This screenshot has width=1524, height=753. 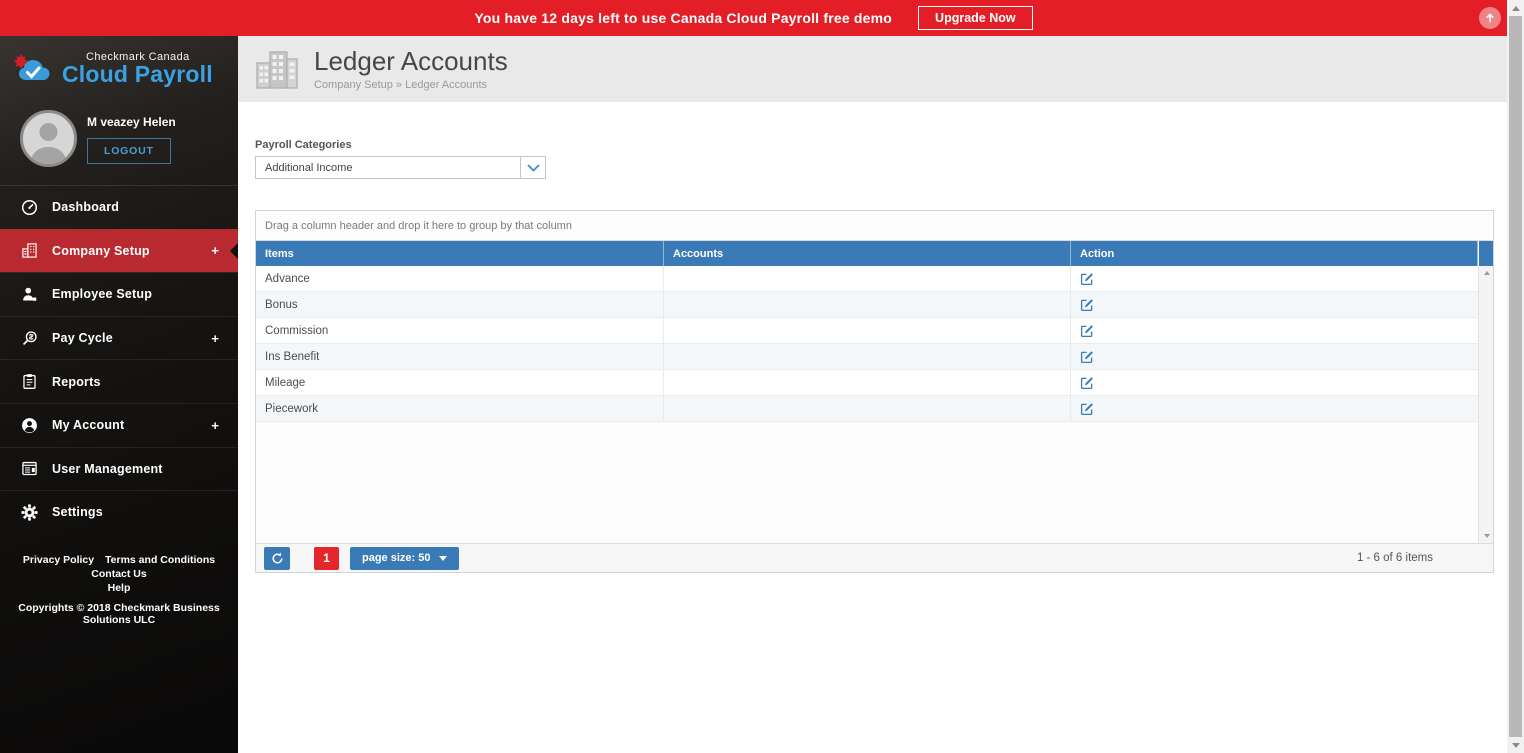 I want to click on sidebar-item-label: Settings, so click(x=77, y=512).